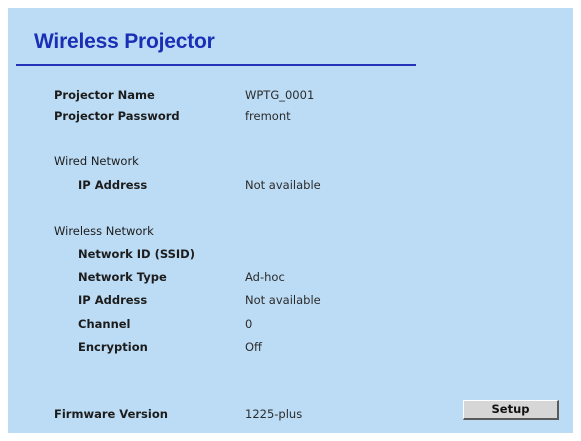  Describe the element at coordinates (113, 185) in the screenshot. I see `wired-ip-label: IP Address` at that location.